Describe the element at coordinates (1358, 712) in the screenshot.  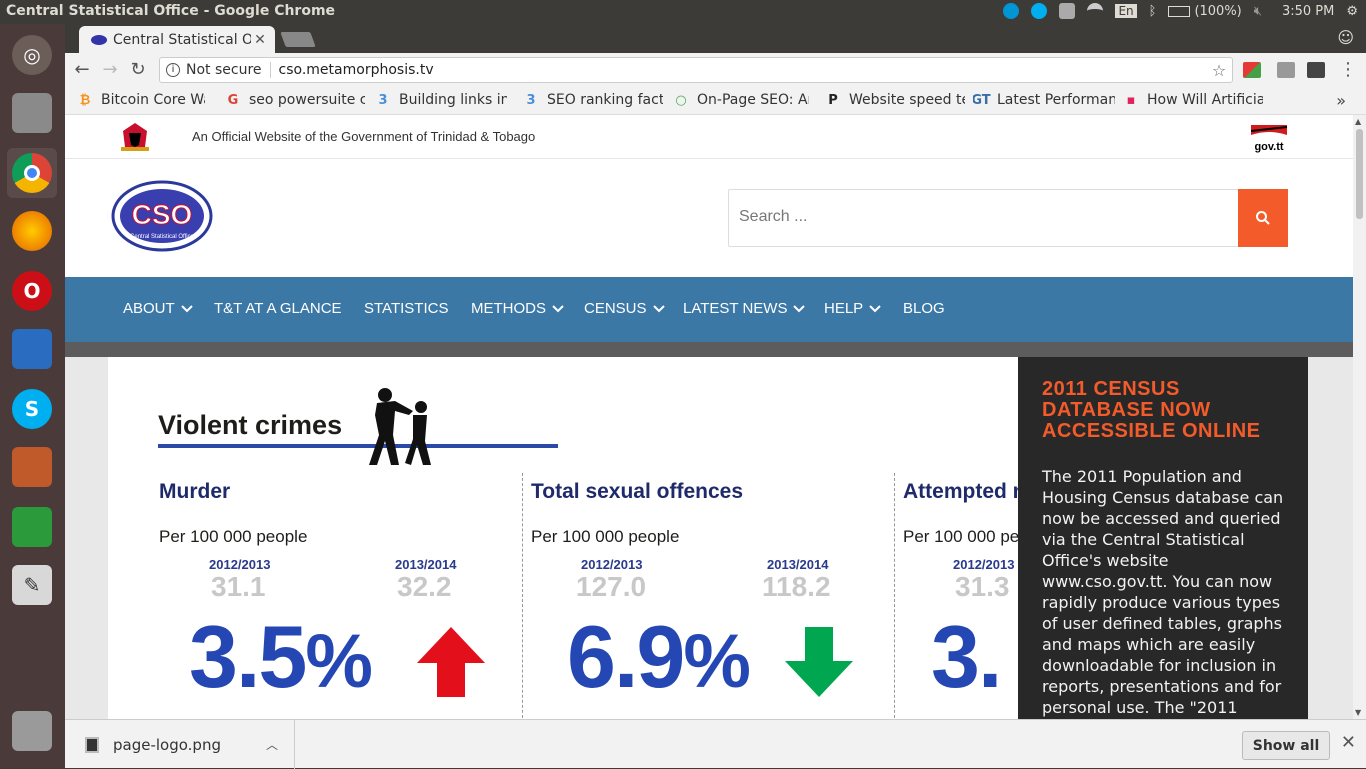
I see `scroll-down-icon: ▼` at that location.